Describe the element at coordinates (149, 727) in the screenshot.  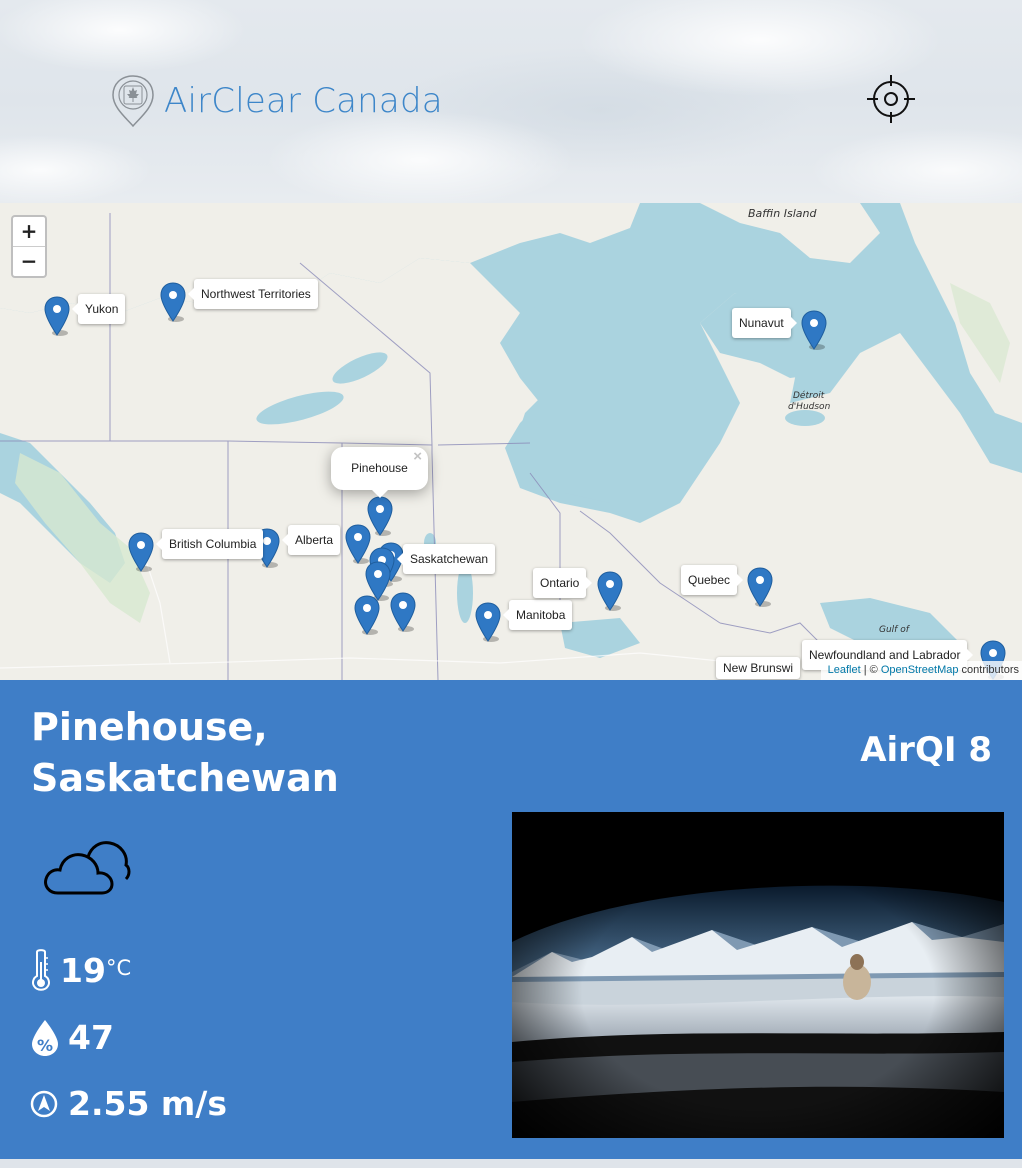
I see `location-city: Pinehouse,` at that location.